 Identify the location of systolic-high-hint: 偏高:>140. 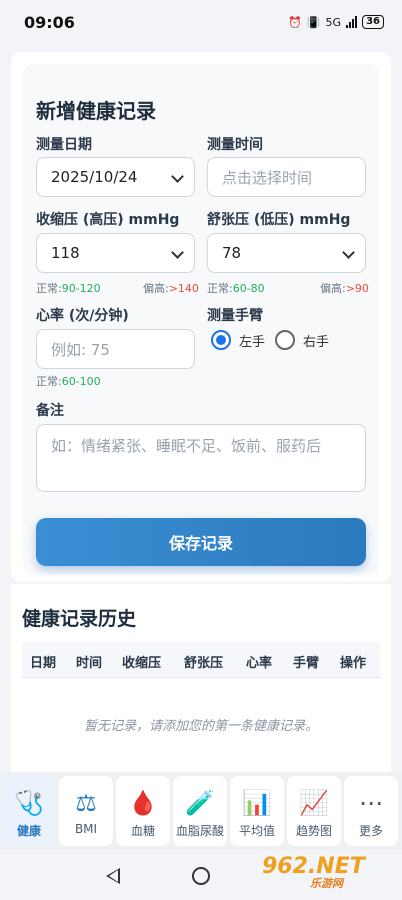
(171, 288).